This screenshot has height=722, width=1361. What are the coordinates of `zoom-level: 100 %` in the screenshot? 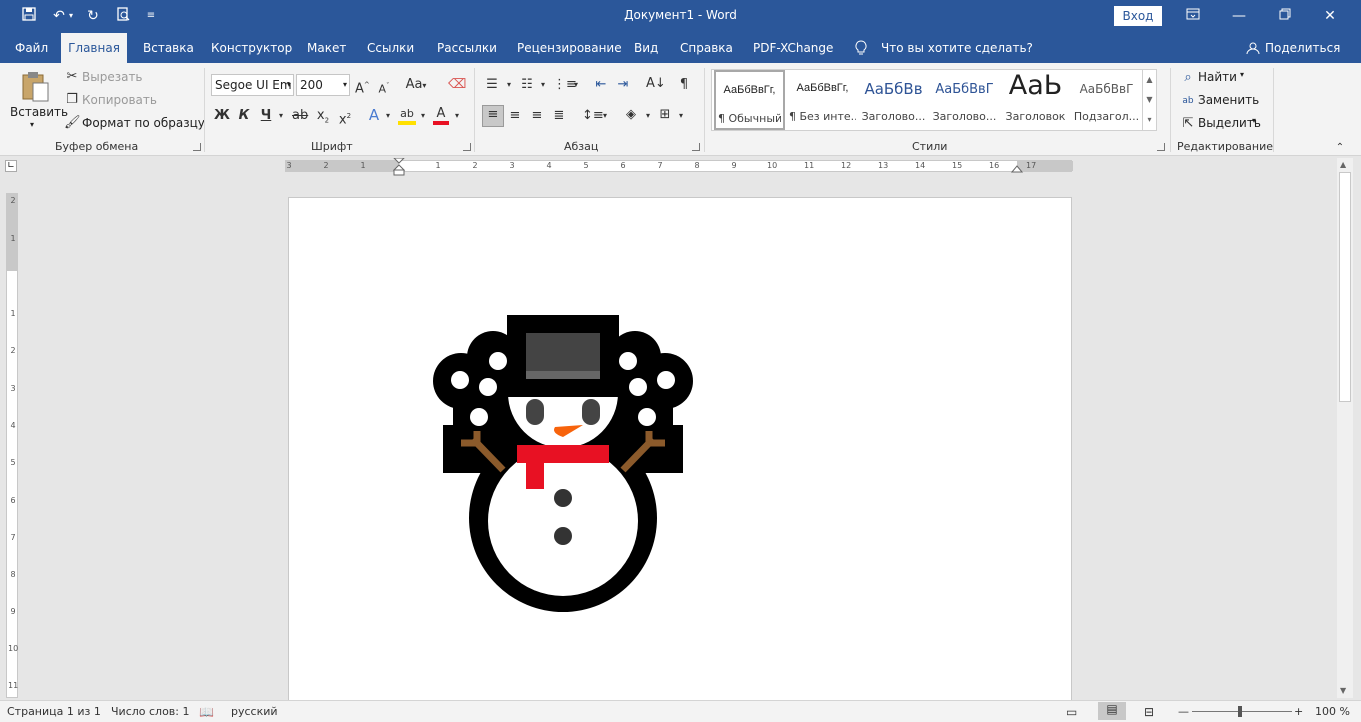 It's located at (1332, 711).